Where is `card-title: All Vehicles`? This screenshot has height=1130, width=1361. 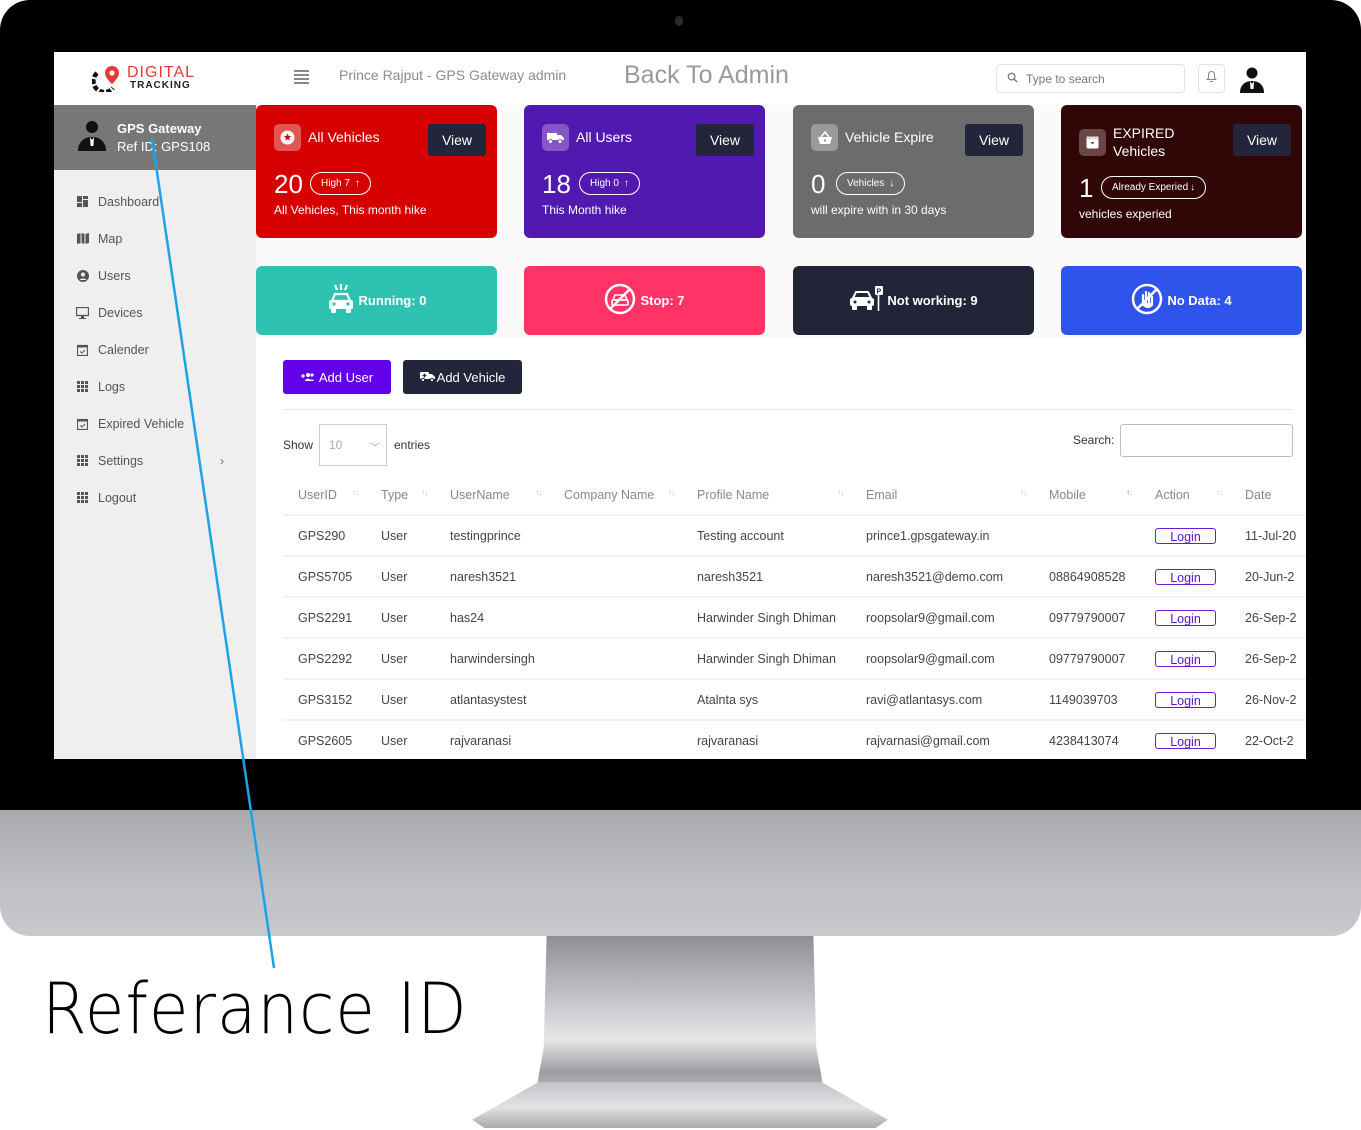
card-title: All Vehicles is located at coordinates (344, 137).